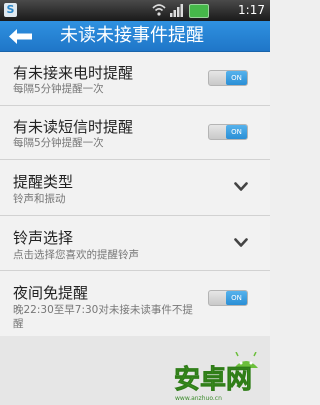  Describe the element at coordinates (132, 35) in the screenshot. I see `page-title: 未读未接事件提醒` at that location.